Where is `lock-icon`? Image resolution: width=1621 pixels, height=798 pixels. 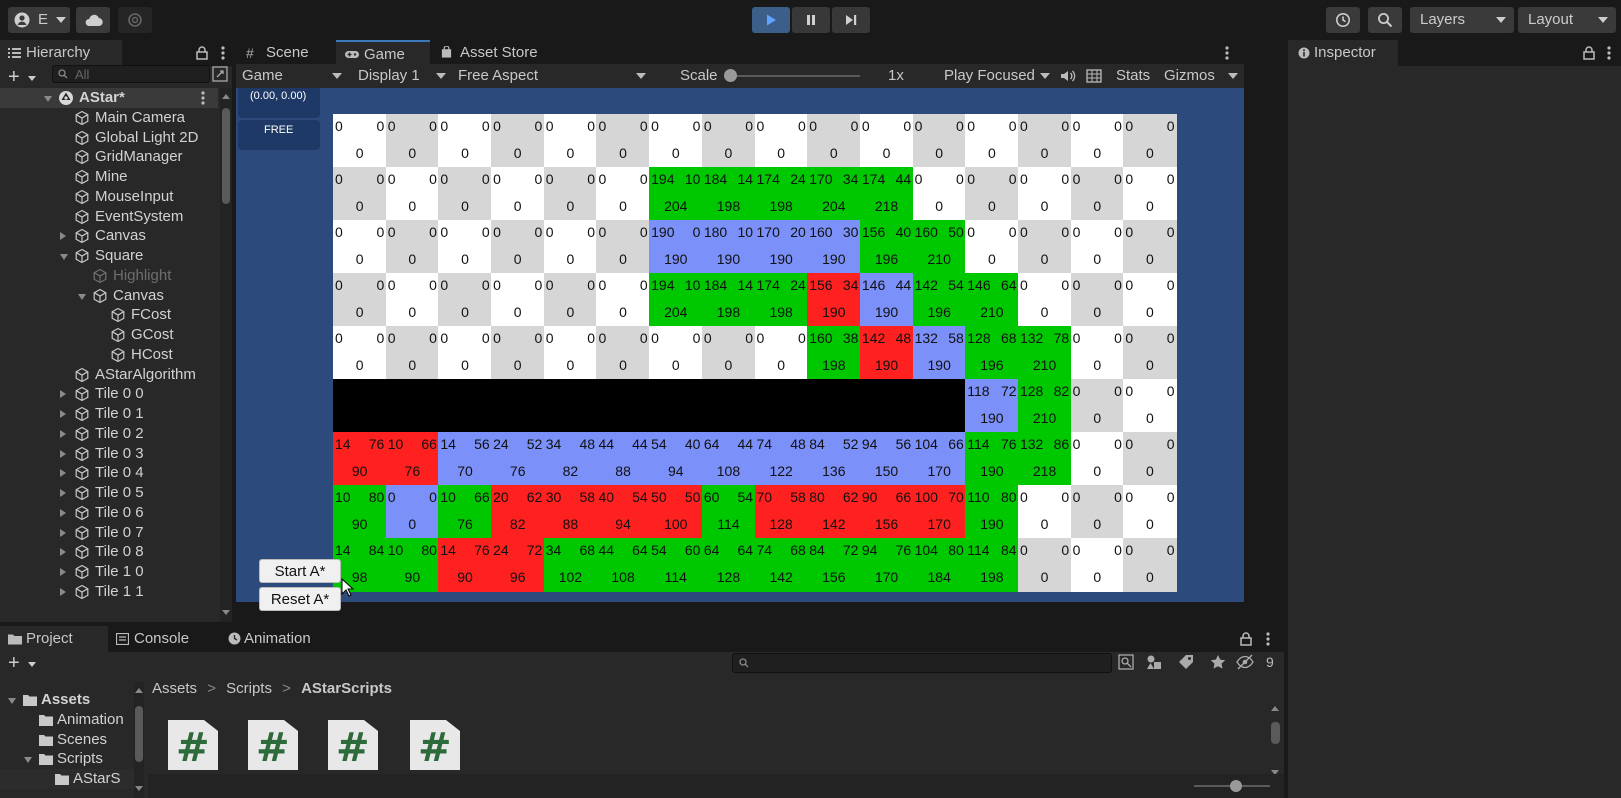 lock-icon is located at coordinates (1246, 639).